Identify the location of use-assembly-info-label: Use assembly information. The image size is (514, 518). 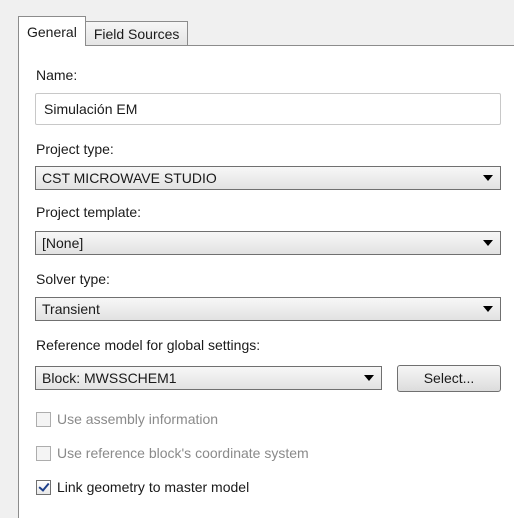
(138, 419).